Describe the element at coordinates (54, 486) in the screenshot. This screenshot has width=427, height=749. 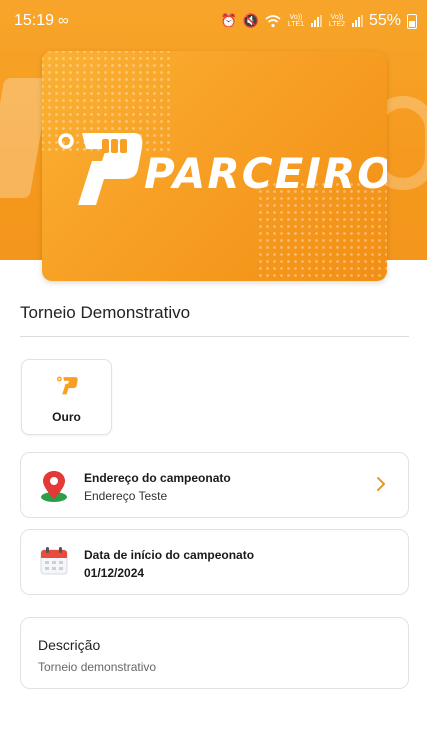
I see `location-pin-icon` at that location.